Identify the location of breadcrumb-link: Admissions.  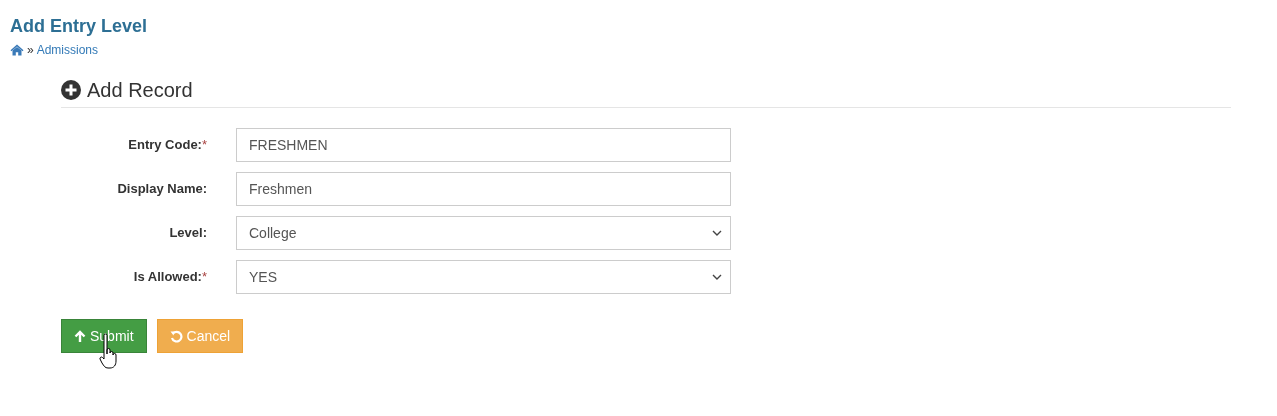
(67, 50).